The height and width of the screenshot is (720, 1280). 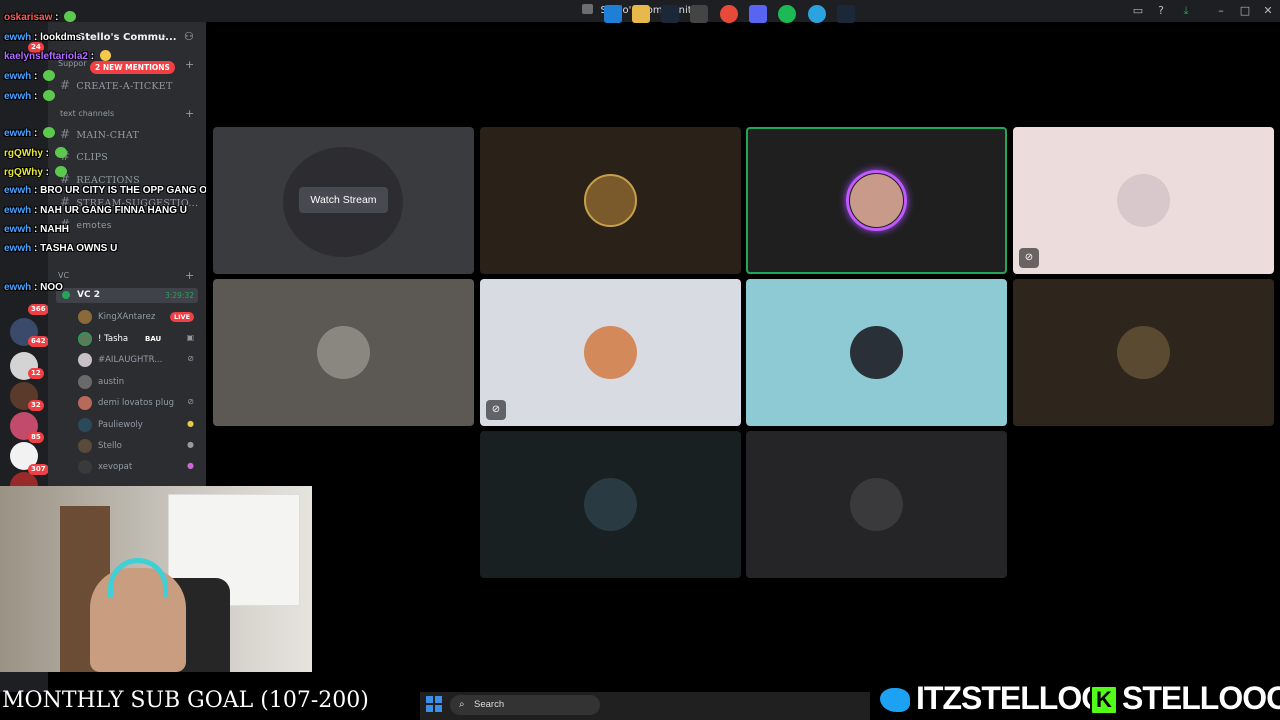 What do you see at coordinates (895, 700) in the screenshot?
I see `twitter-icon` at bounding box center [895, 700].